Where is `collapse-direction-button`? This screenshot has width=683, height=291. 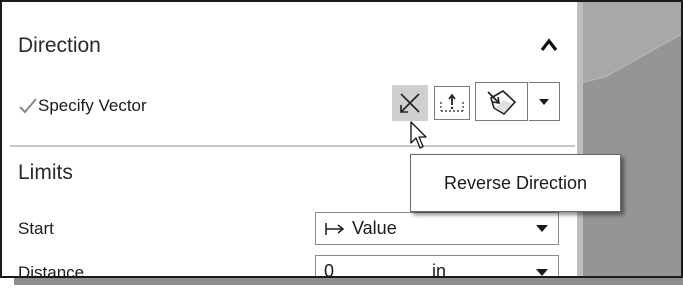 collapse-direction-button is located at coordinates (549, 45).